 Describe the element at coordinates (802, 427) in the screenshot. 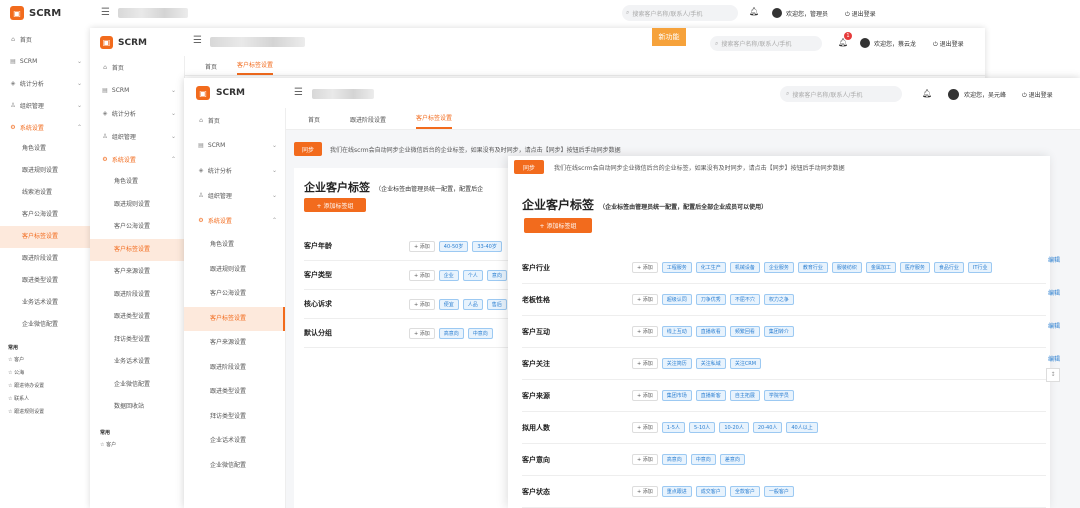

I see `tag-chip: 40人以上` at that location.